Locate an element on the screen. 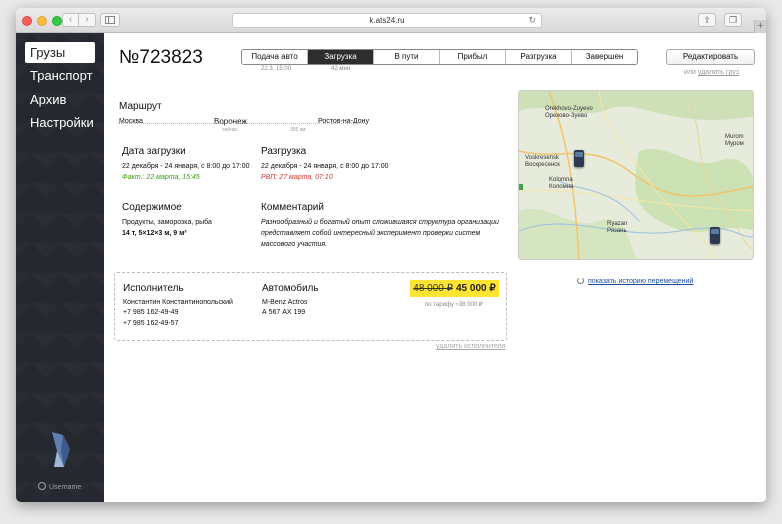 This screenshot has width=782, height=524. url-text: k.ats24.ru is located at coordinates (387, 20).